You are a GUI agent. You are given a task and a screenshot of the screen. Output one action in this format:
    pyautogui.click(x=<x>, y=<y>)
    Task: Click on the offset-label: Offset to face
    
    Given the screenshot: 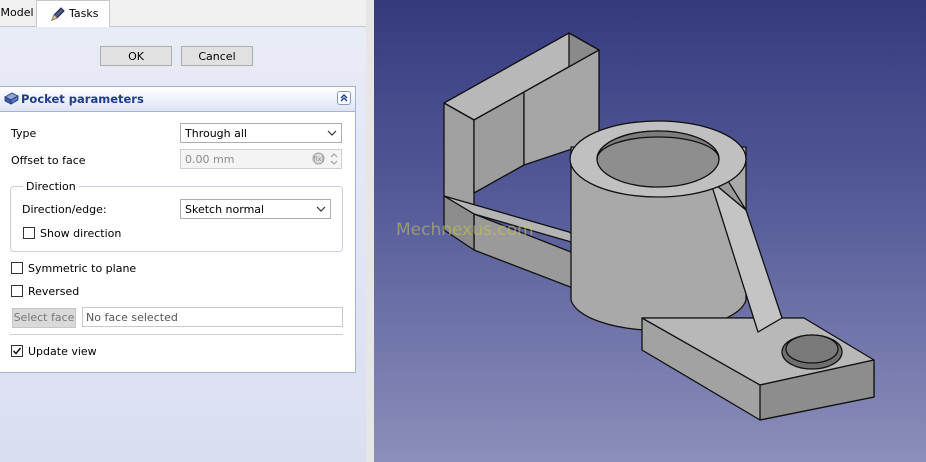 What is the action you would take?
    pyautogui.click(x=48, y=160)
    